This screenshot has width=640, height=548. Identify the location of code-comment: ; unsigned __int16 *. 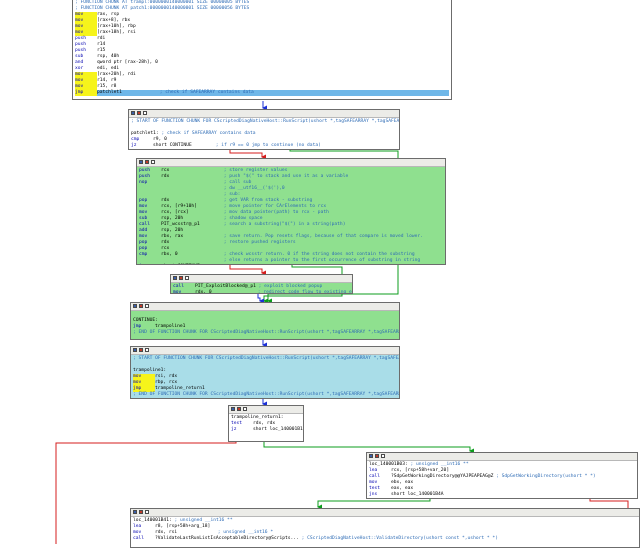
(244, 532).